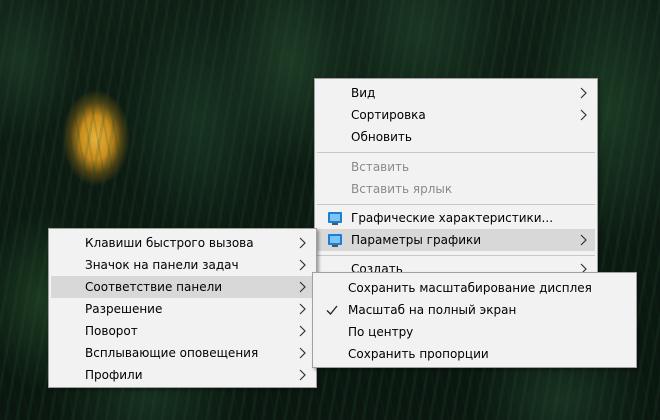  I want to click on menu-item-popup-notifications: Всплывающие оповещения, so click(182, 353).